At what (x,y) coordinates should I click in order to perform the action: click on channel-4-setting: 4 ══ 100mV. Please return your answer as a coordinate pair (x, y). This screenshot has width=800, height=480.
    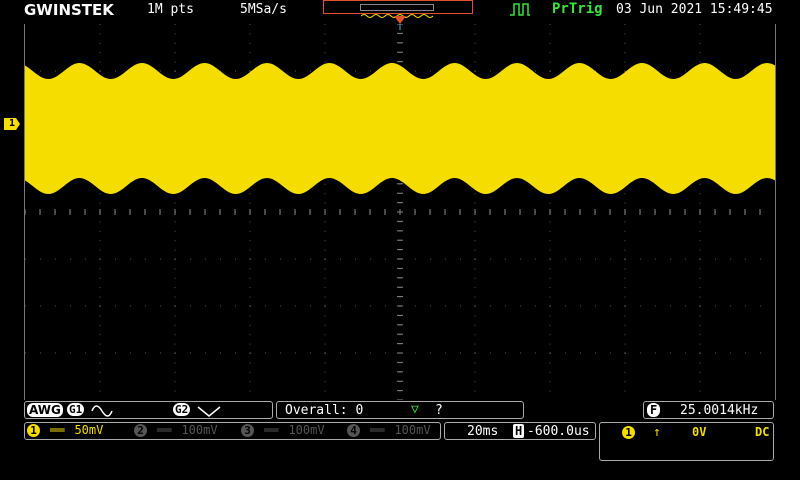
    Looking at the image, I should click on (389, 430).